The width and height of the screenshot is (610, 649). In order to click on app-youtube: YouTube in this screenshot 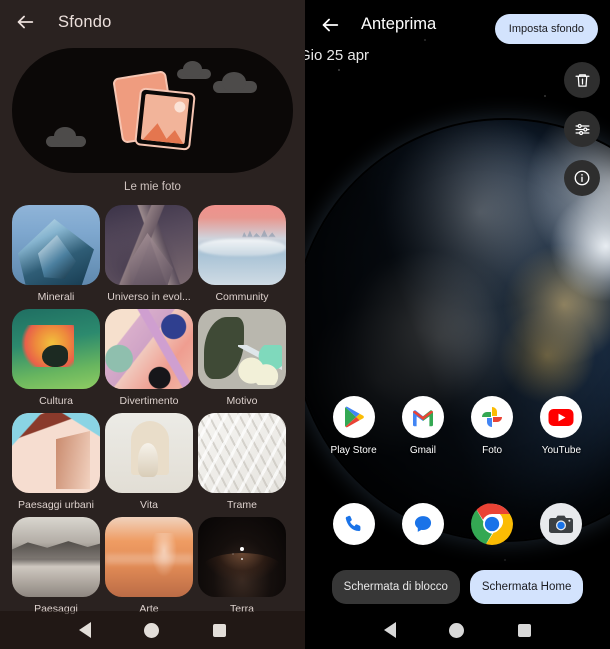, I will do `click(561, 426)`.